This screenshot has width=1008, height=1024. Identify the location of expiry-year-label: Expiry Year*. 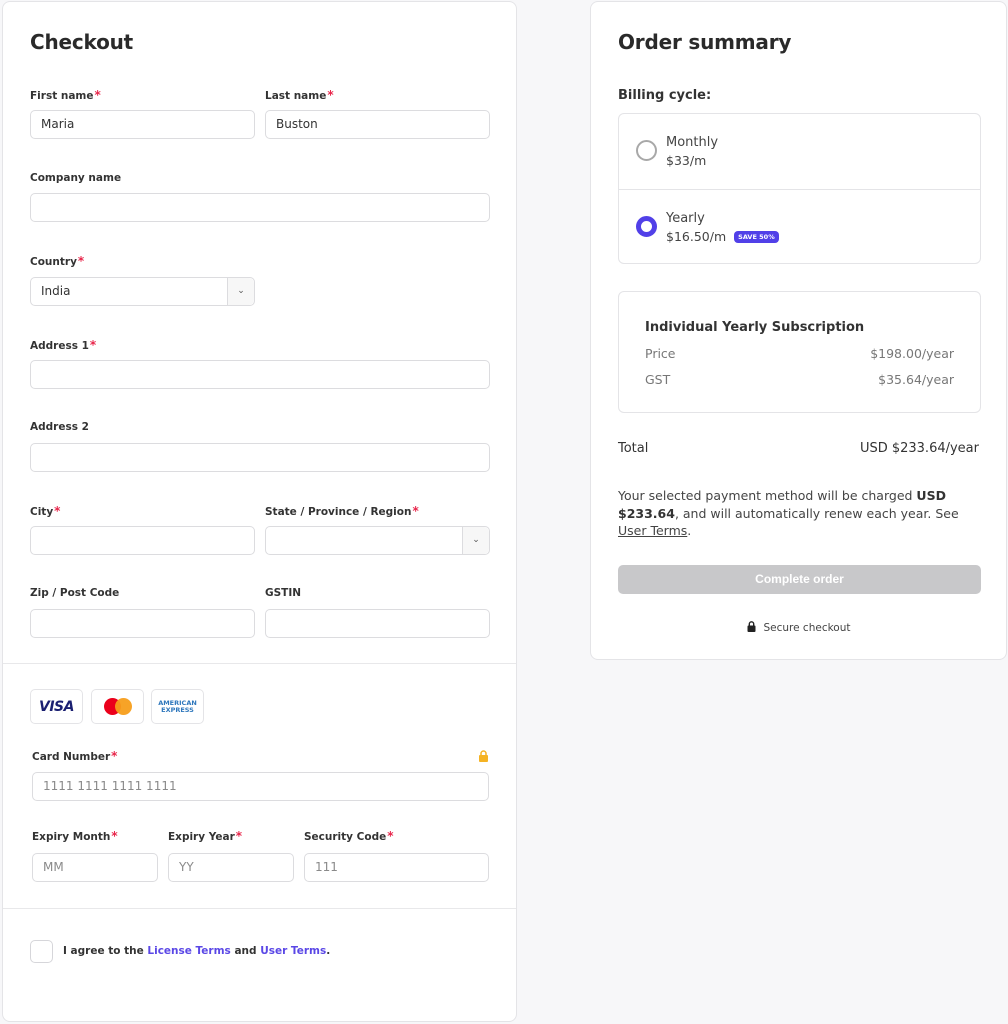
(205, 836).